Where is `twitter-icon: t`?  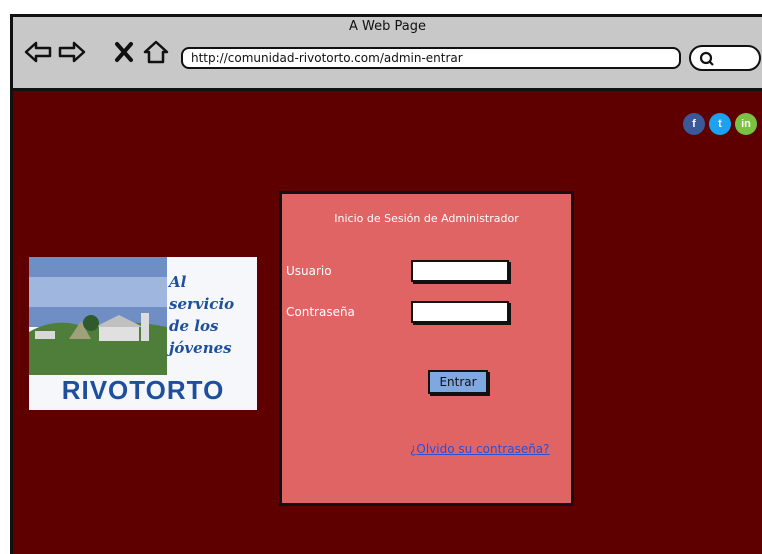
twitter-icon: t is located at coordinates (720, 124).